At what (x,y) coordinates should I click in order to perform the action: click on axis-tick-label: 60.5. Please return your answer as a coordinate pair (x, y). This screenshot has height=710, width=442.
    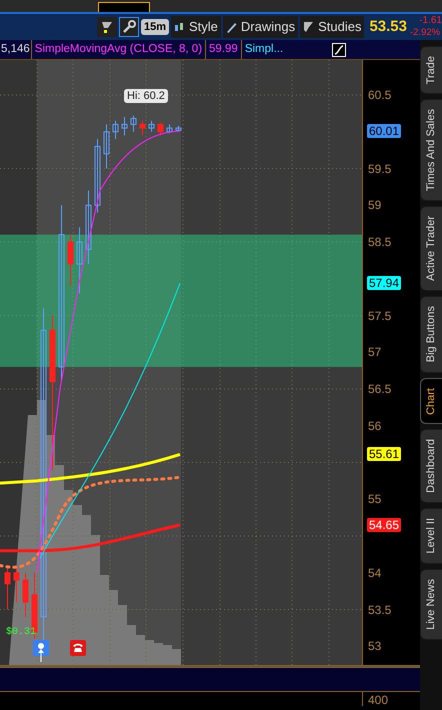
    Looking at the image, I should click on (380, 95).